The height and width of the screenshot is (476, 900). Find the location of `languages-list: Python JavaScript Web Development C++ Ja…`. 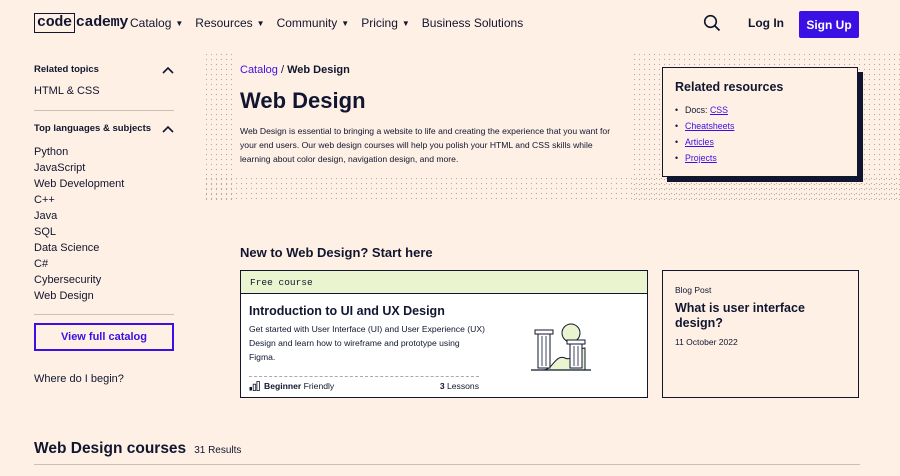

languages-list: Python JavaScript Web Development C++ Ja… is located at coordinates (104, 224).